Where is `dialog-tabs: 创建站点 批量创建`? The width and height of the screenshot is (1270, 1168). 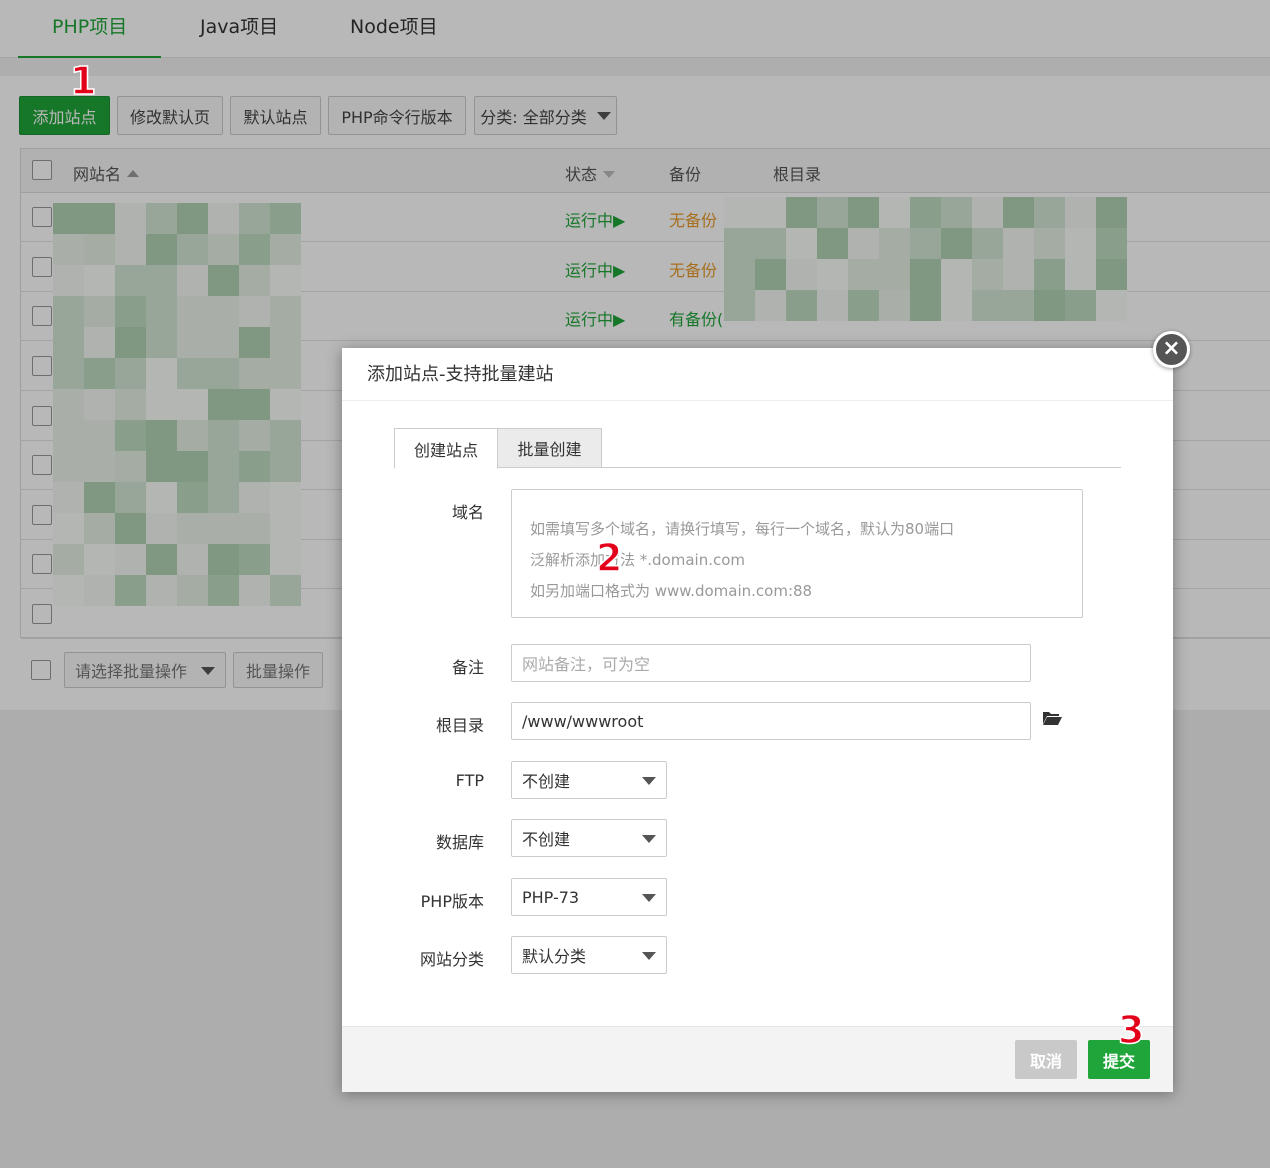 dialog-tabs: 创建站点 批量创建 is located at coordinates (757, 448).